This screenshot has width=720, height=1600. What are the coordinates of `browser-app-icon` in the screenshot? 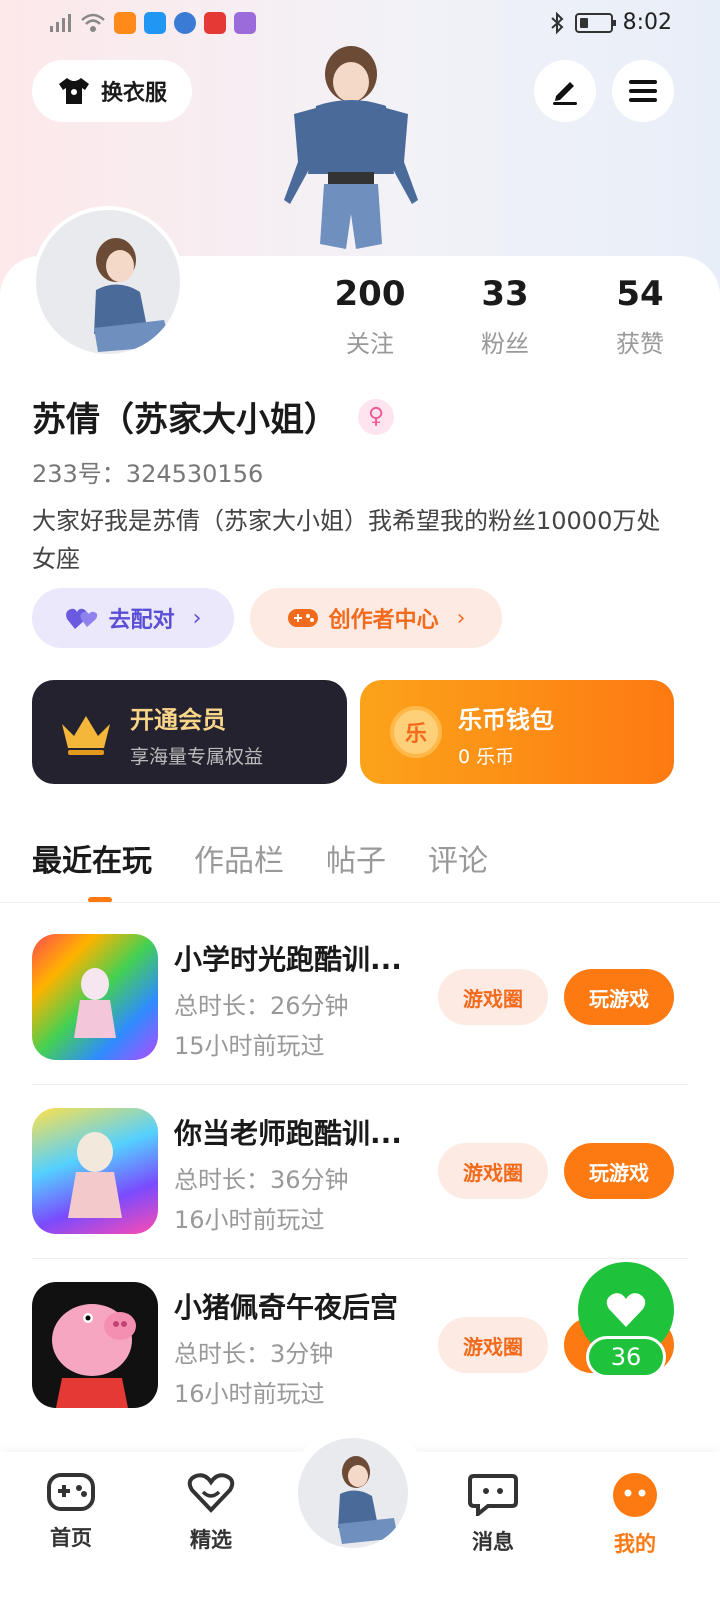 It's located at (185, 23).